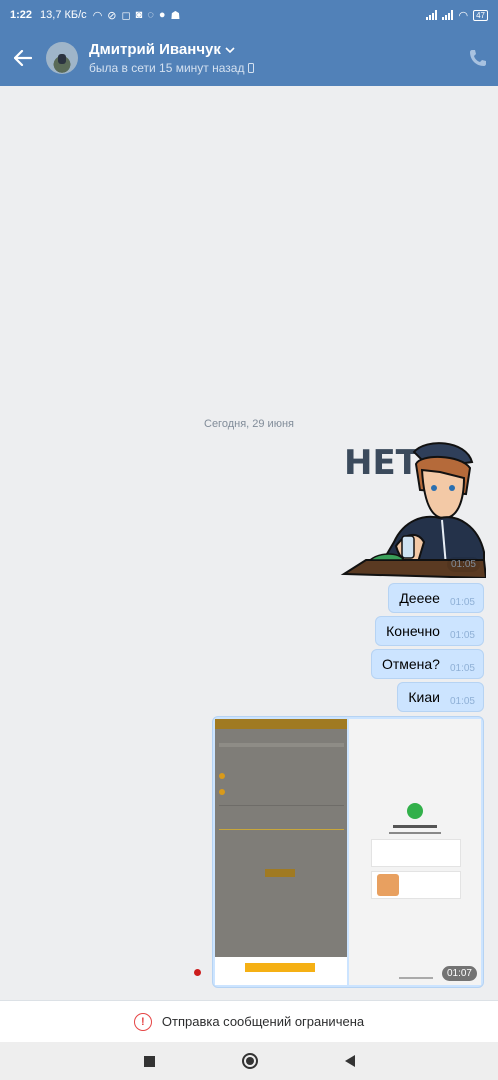 The height and width of the screenshot is (1080, 498). Describe the element at coordinates (62, 58) in the screenshot. I see `avatar` at that location.